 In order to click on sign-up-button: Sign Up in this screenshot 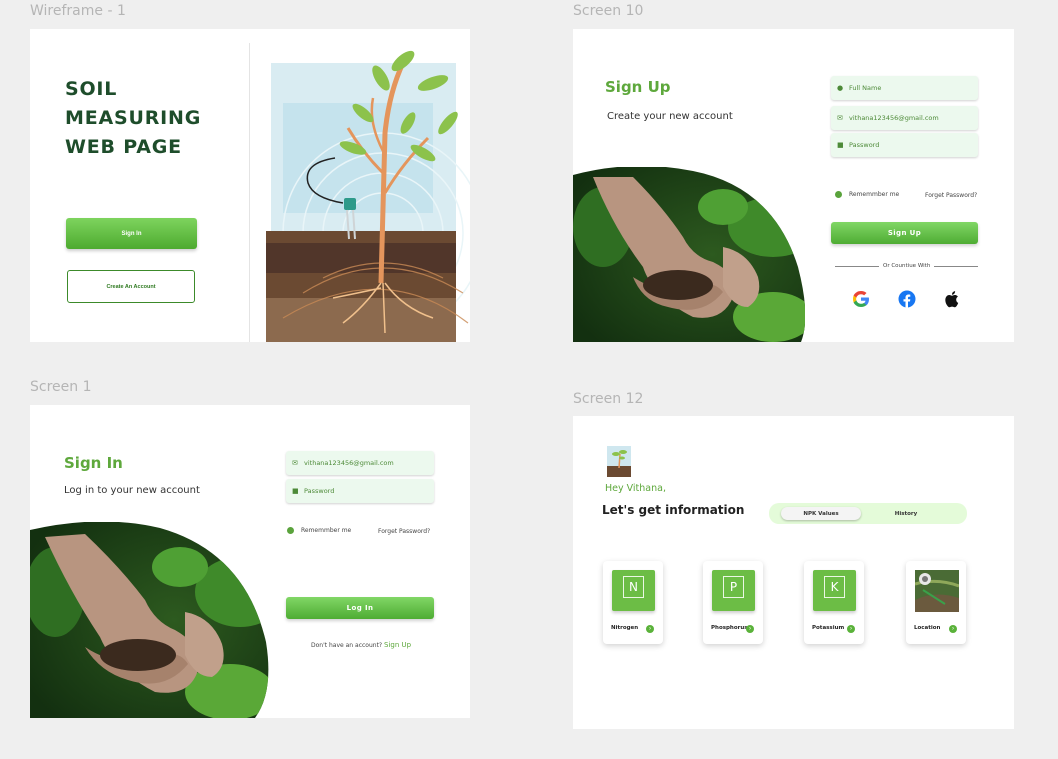, I will do `click(904, 233)`.